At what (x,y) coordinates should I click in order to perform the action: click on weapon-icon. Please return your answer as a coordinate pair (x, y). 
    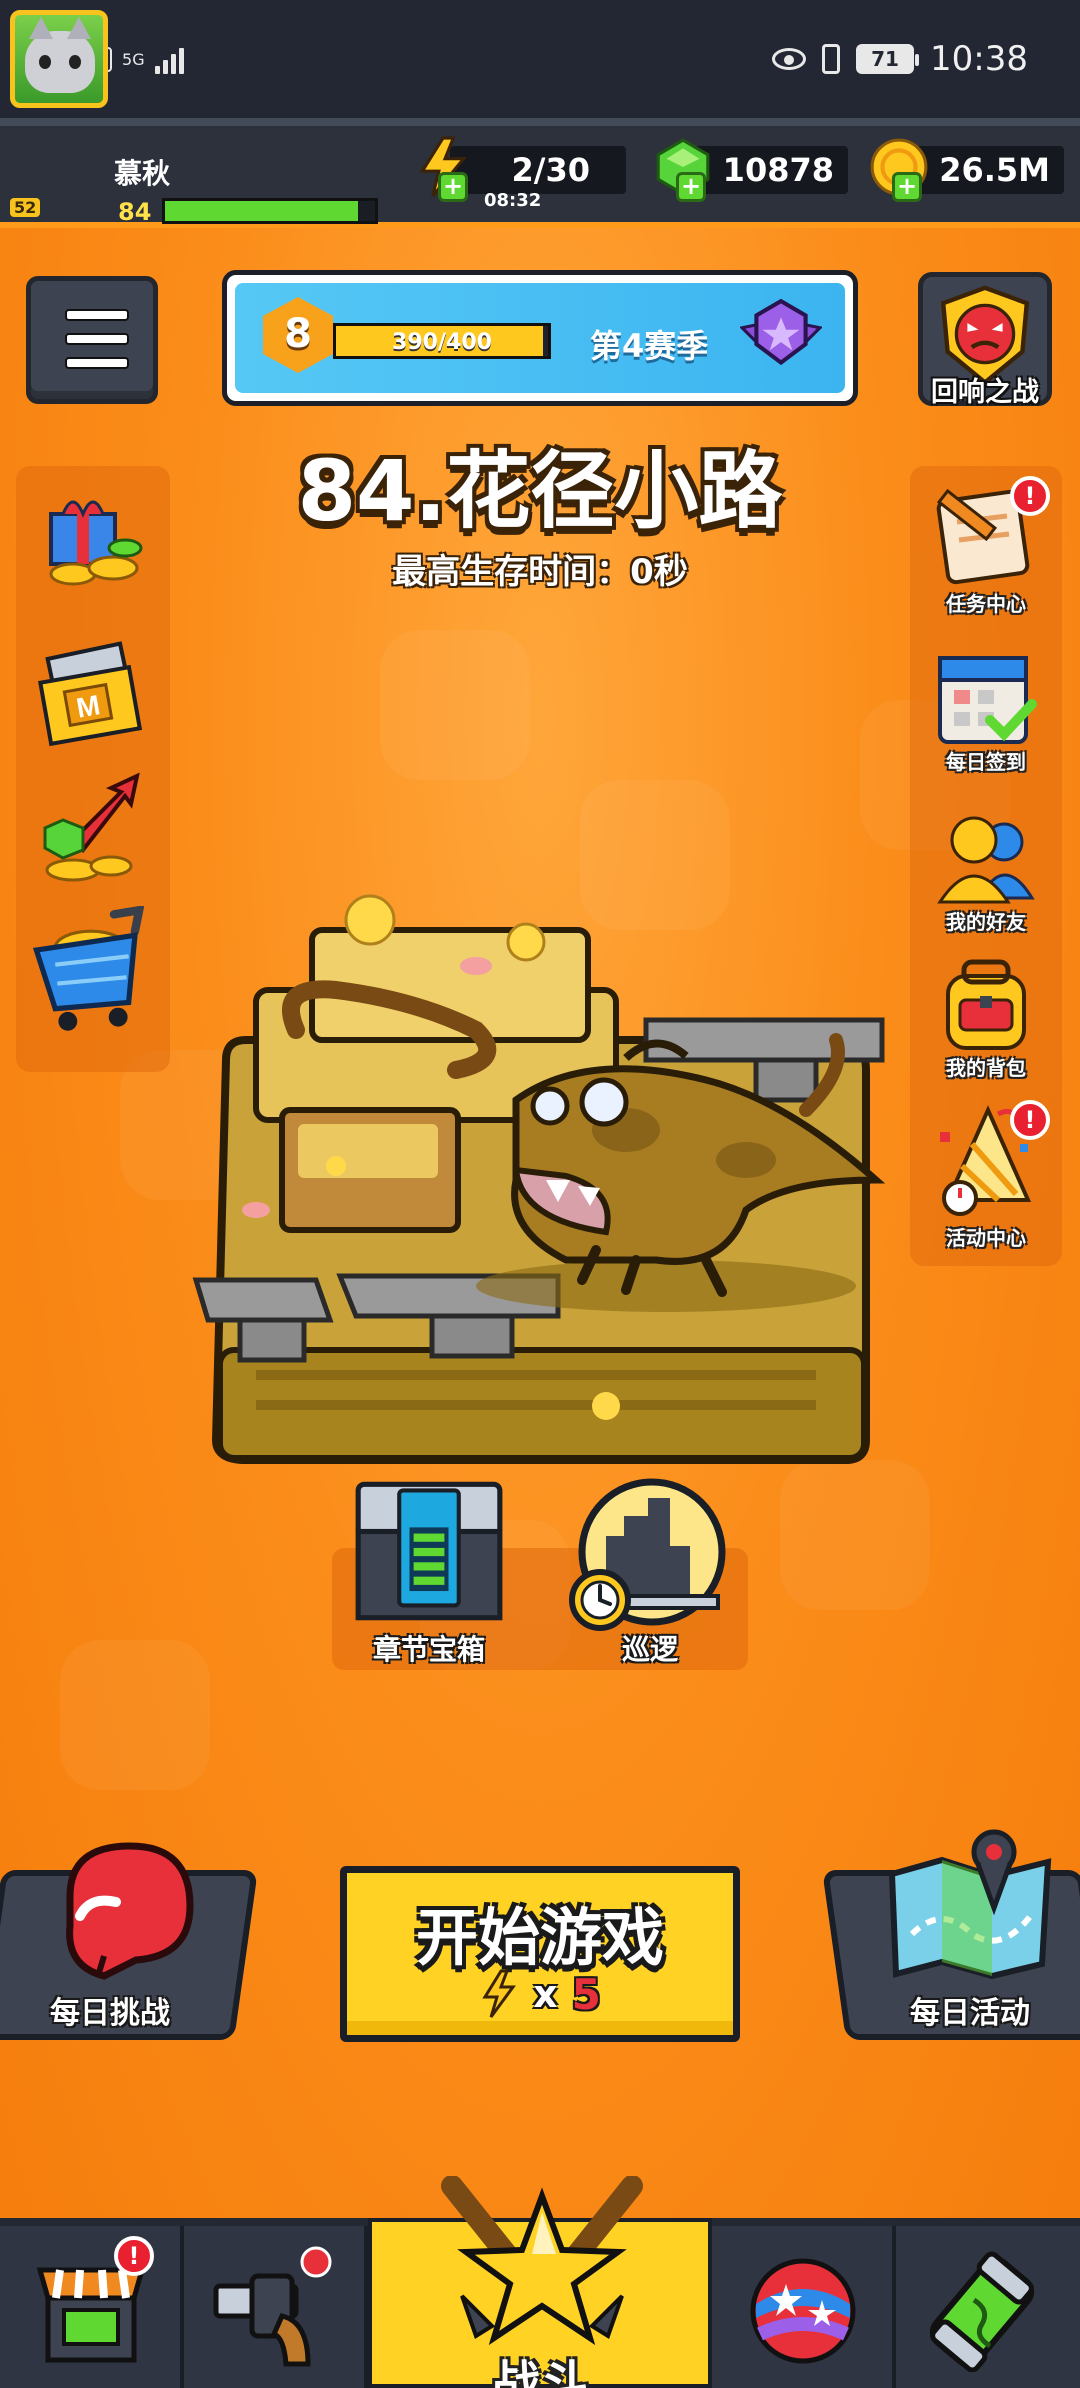
    Looking at the image, I should click on (272, 2306).